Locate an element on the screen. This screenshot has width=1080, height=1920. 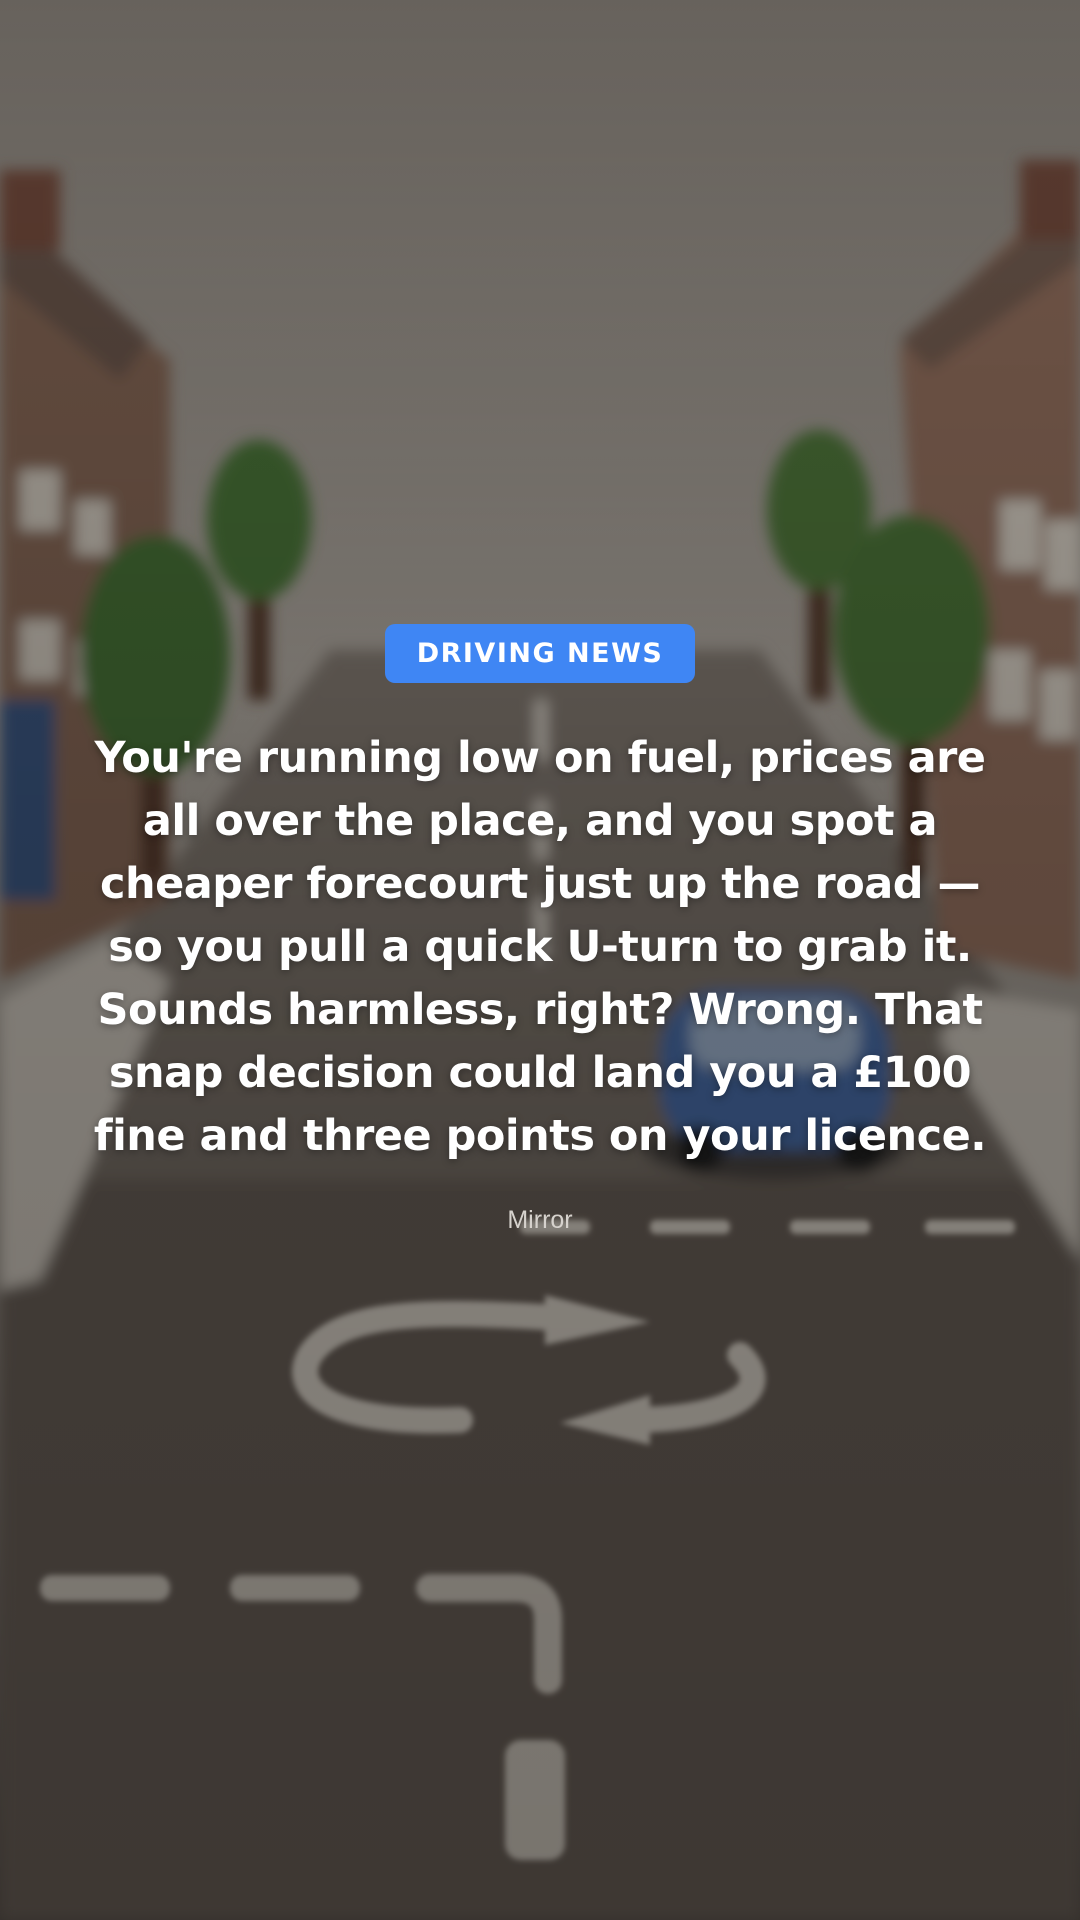
category-badge: DRIVING NEWS is located at coordinates (540, 653).